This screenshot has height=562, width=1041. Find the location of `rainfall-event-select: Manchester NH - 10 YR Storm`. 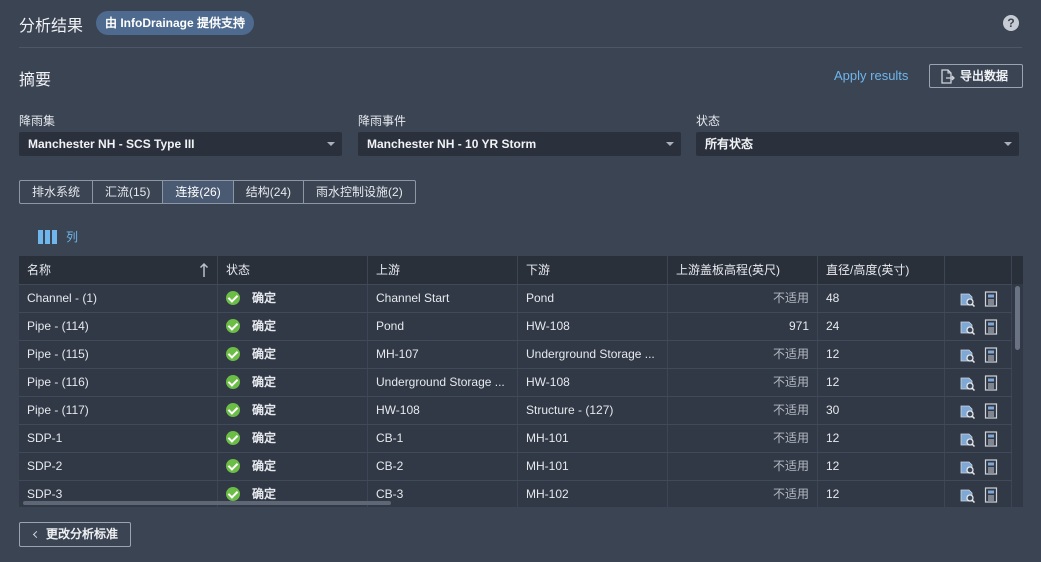

rainfall-event-select: Manchester NH - 10 YR Storm is located at coordinates (519, 144).